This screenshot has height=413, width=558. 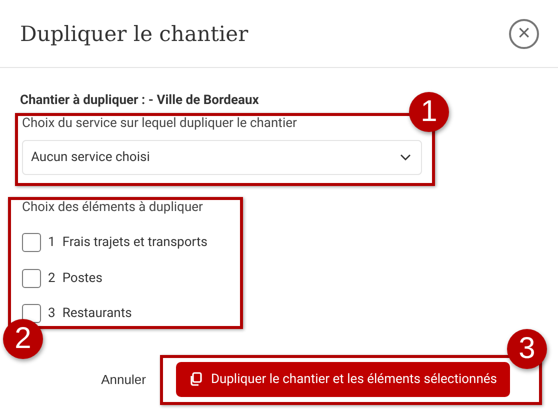 I want to click on step-badge: 1, so click(x=429, y=112).